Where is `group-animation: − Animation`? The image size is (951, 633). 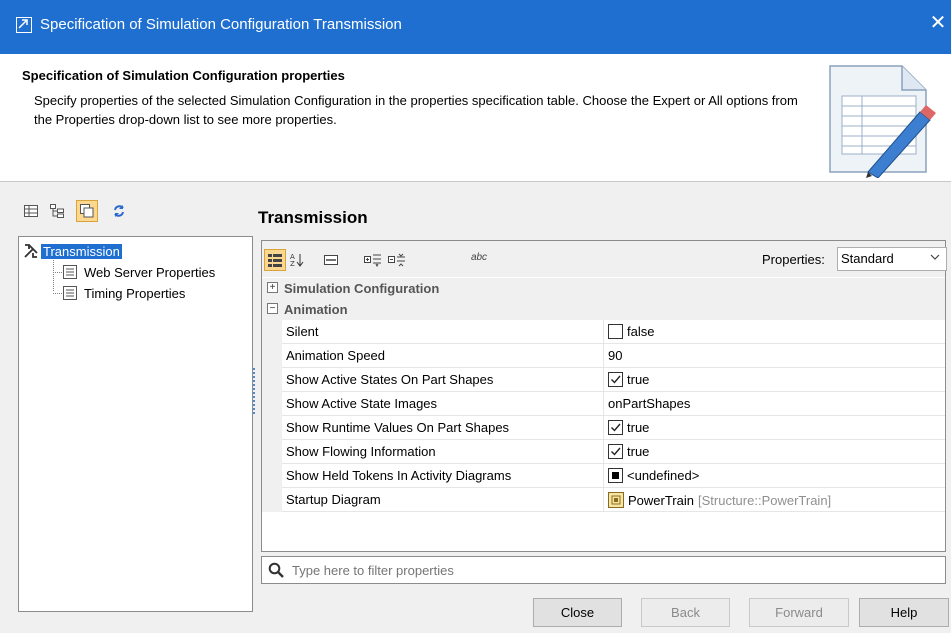
group-animation: − Animation is located at coordinates (603, 309).